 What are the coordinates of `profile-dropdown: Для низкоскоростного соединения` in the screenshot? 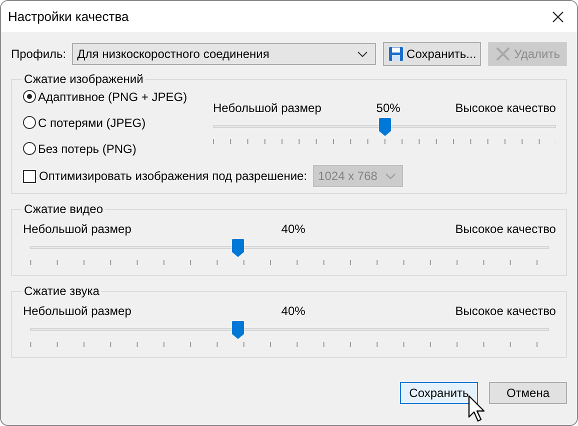 It's located at (224, 54).